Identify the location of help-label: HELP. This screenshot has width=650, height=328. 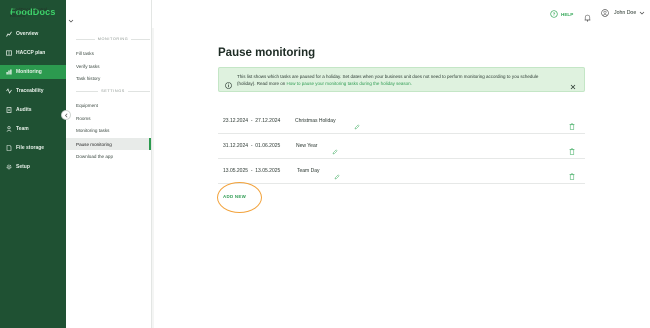
(567, 14).